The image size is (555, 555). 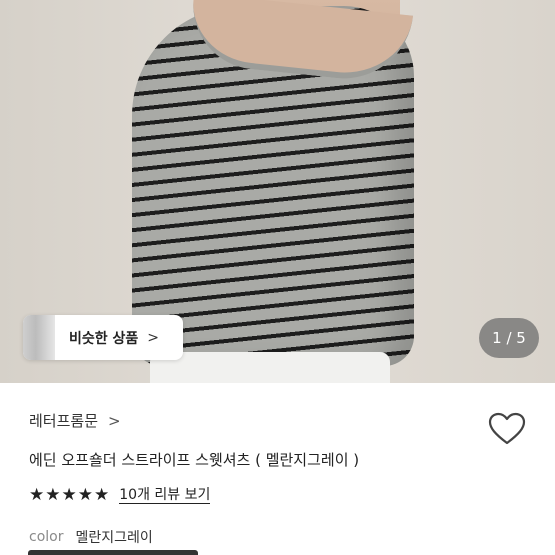 I want to click on brand-link: 레터프롬문 >, so click(x=75, y=420).